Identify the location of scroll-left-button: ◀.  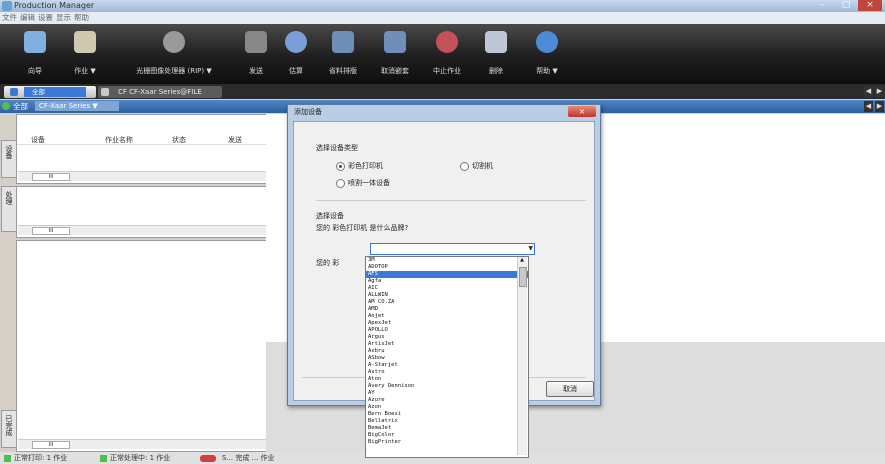
(868, 106).